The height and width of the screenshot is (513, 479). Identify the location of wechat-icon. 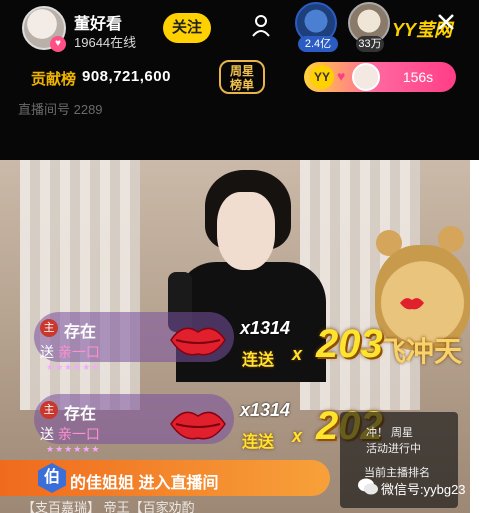
(368, 486).